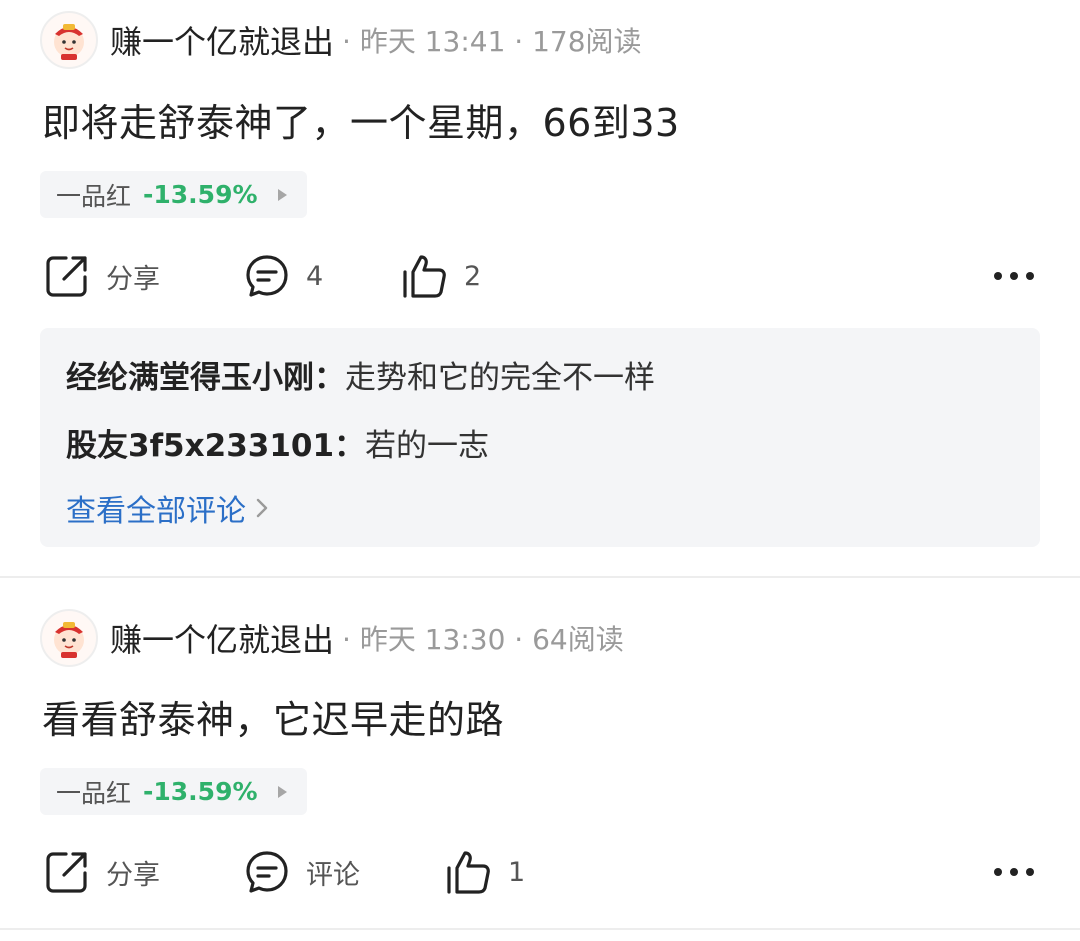 The height and width of the screenshot is (941, 1080). I want to click on like-button: 2, so click(440, 276).